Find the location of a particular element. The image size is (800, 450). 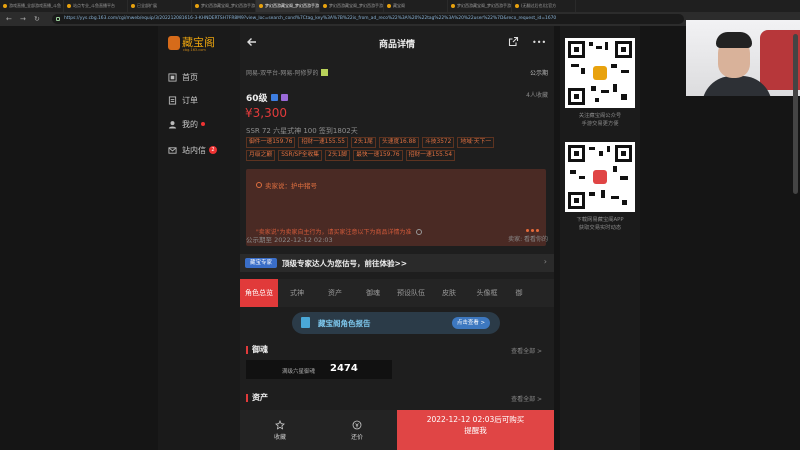

seller-note: 卖家: 看看你的 is located at coordinates (528, 239).